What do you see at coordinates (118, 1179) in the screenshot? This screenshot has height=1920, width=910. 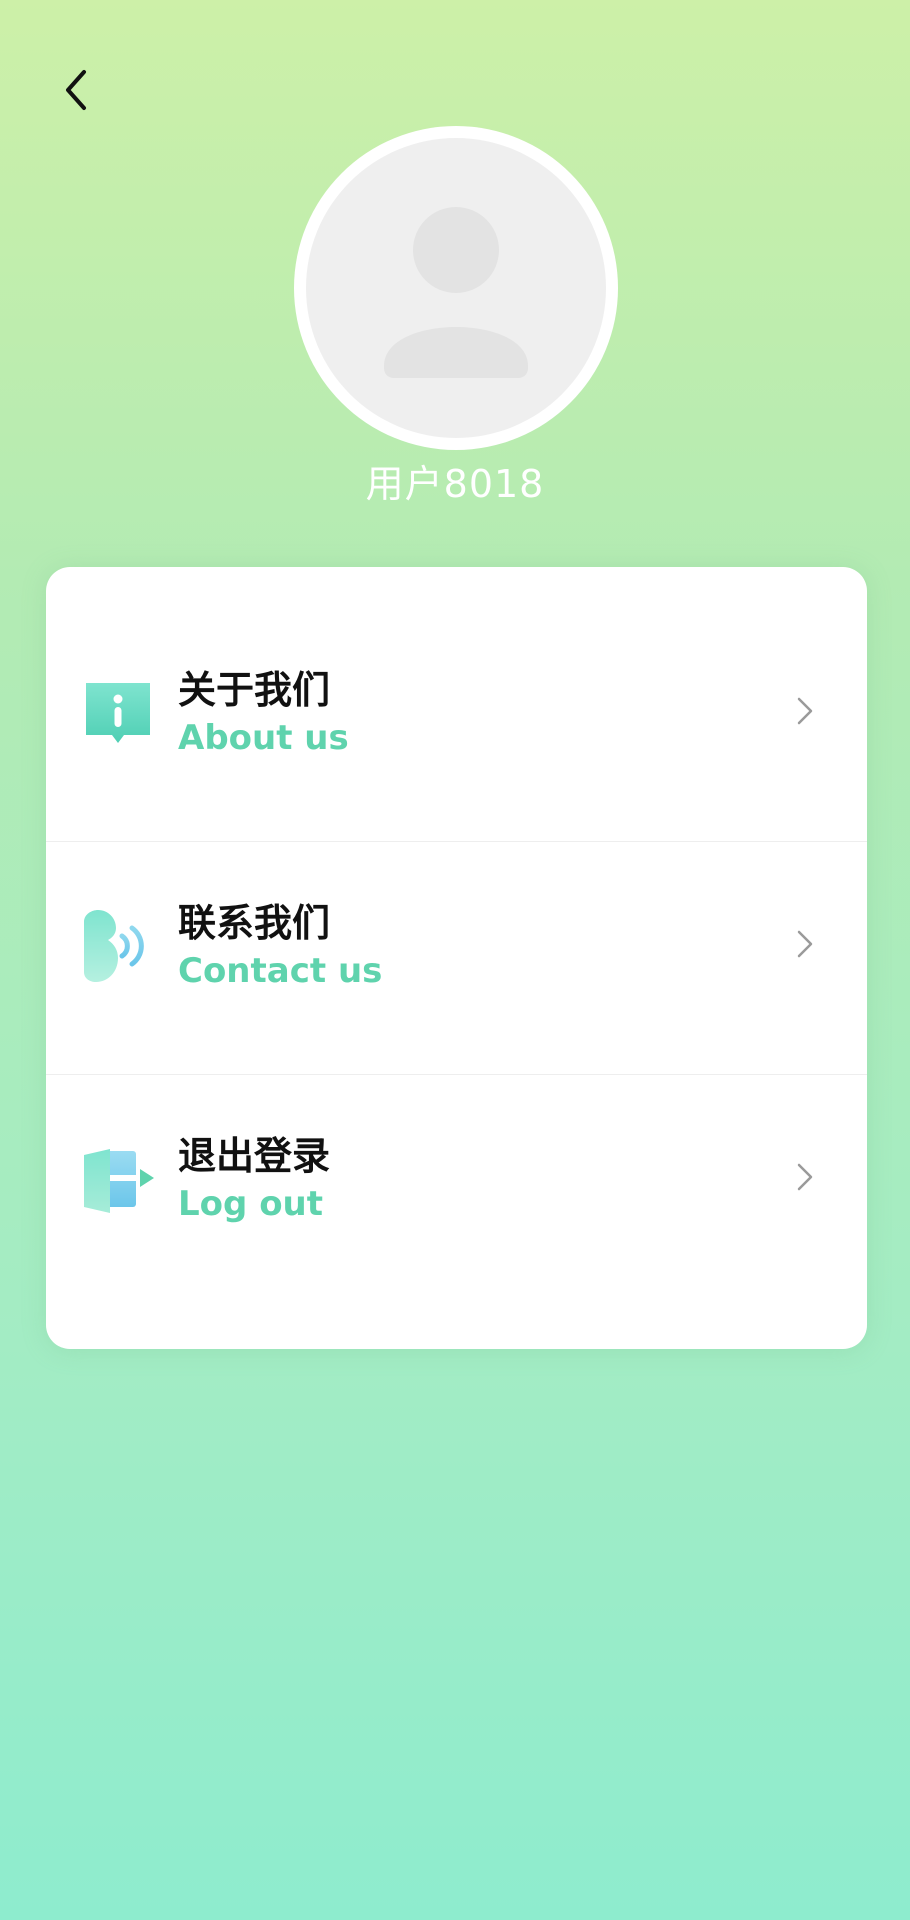 I see `logout-icon` at bounding box center [118, 1179].